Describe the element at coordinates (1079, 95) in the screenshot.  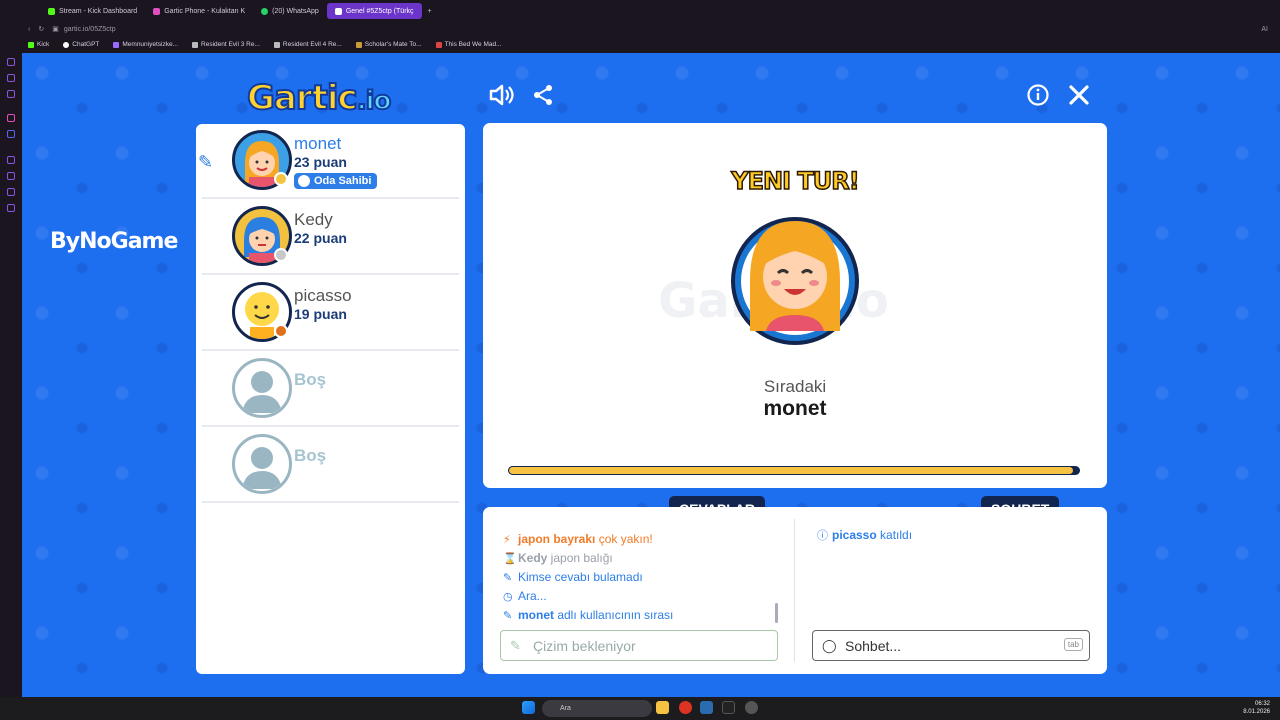
I see `close-icon` at that location.